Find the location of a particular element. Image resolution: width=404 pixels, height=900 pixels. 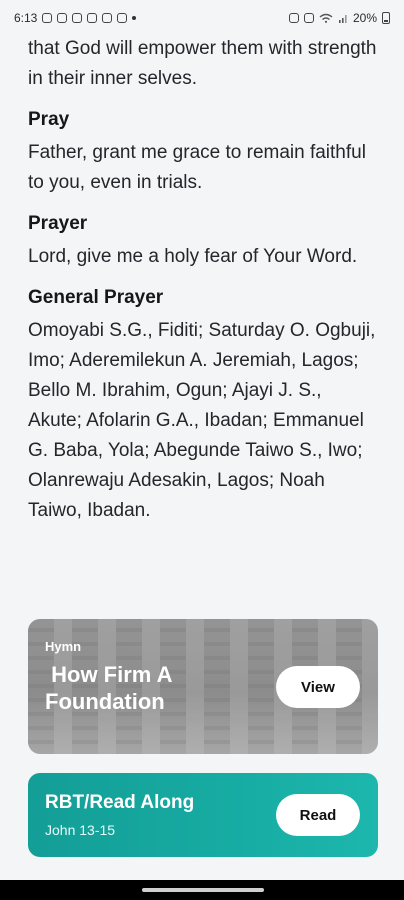

more-notifications-icon is located at coordinates (134, 18).